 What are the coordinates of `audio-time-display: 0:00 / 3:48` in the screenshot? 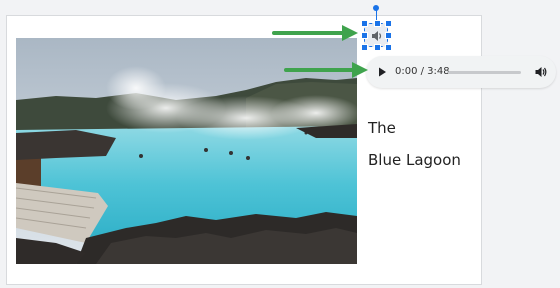 It's located at (422, 71).